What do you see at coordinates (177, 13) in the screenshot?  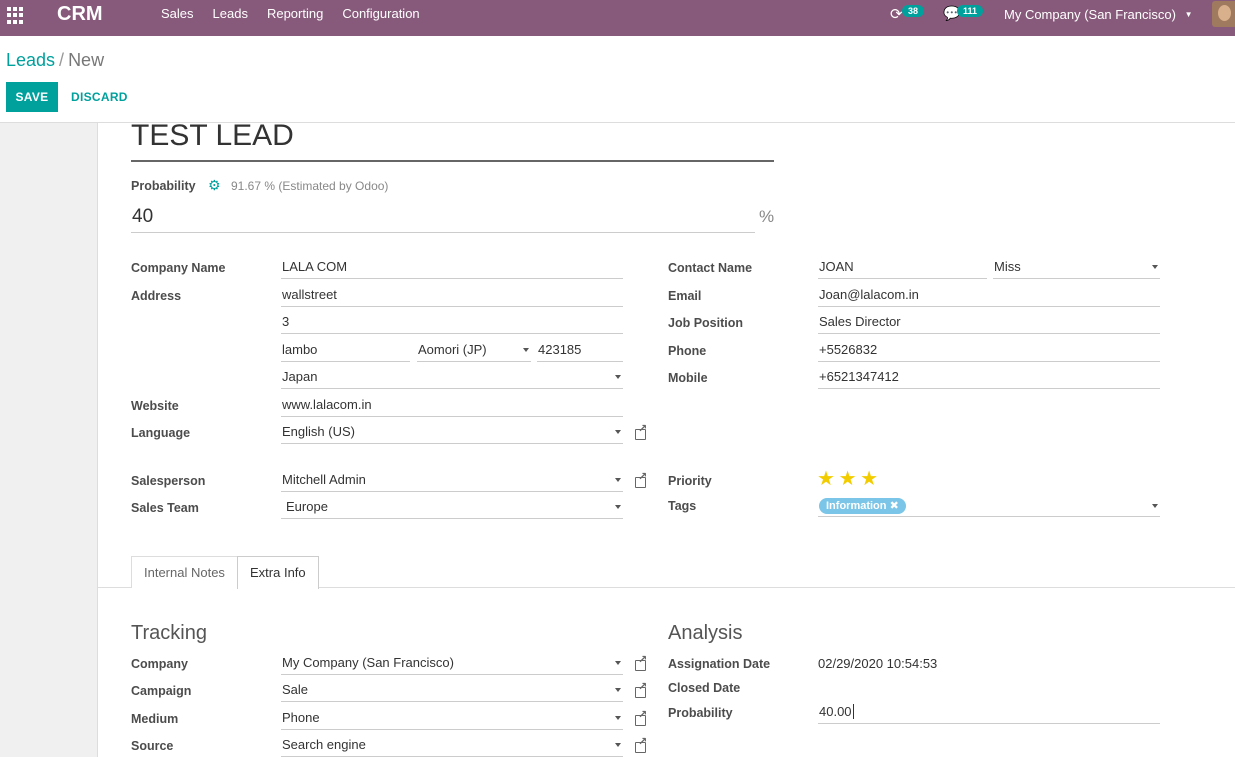 I see `menu-sales: Sales` at bounding box center [177, 13].